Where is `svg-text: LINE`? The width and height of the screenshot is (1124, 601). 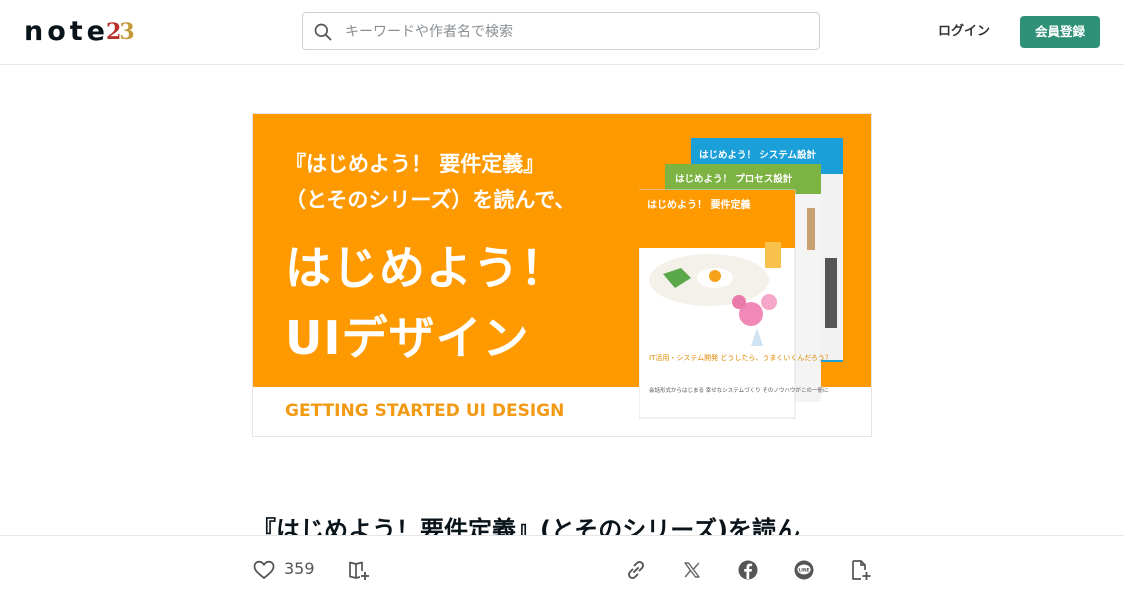
svg-text: LINE is located at coordinates (803, 570).